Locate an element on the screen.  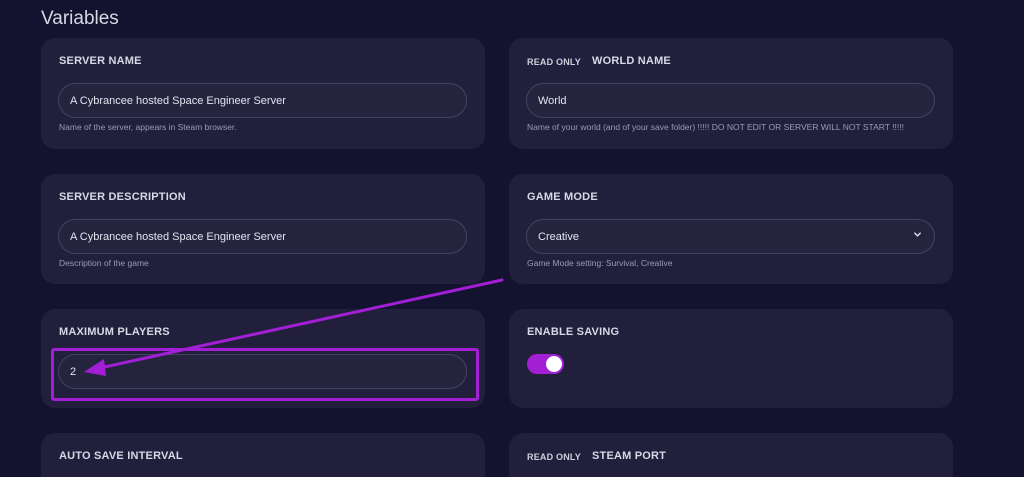
auto-save-interval-label: AUTO SAVE INTERVAL is located at coordinates (121, 456).